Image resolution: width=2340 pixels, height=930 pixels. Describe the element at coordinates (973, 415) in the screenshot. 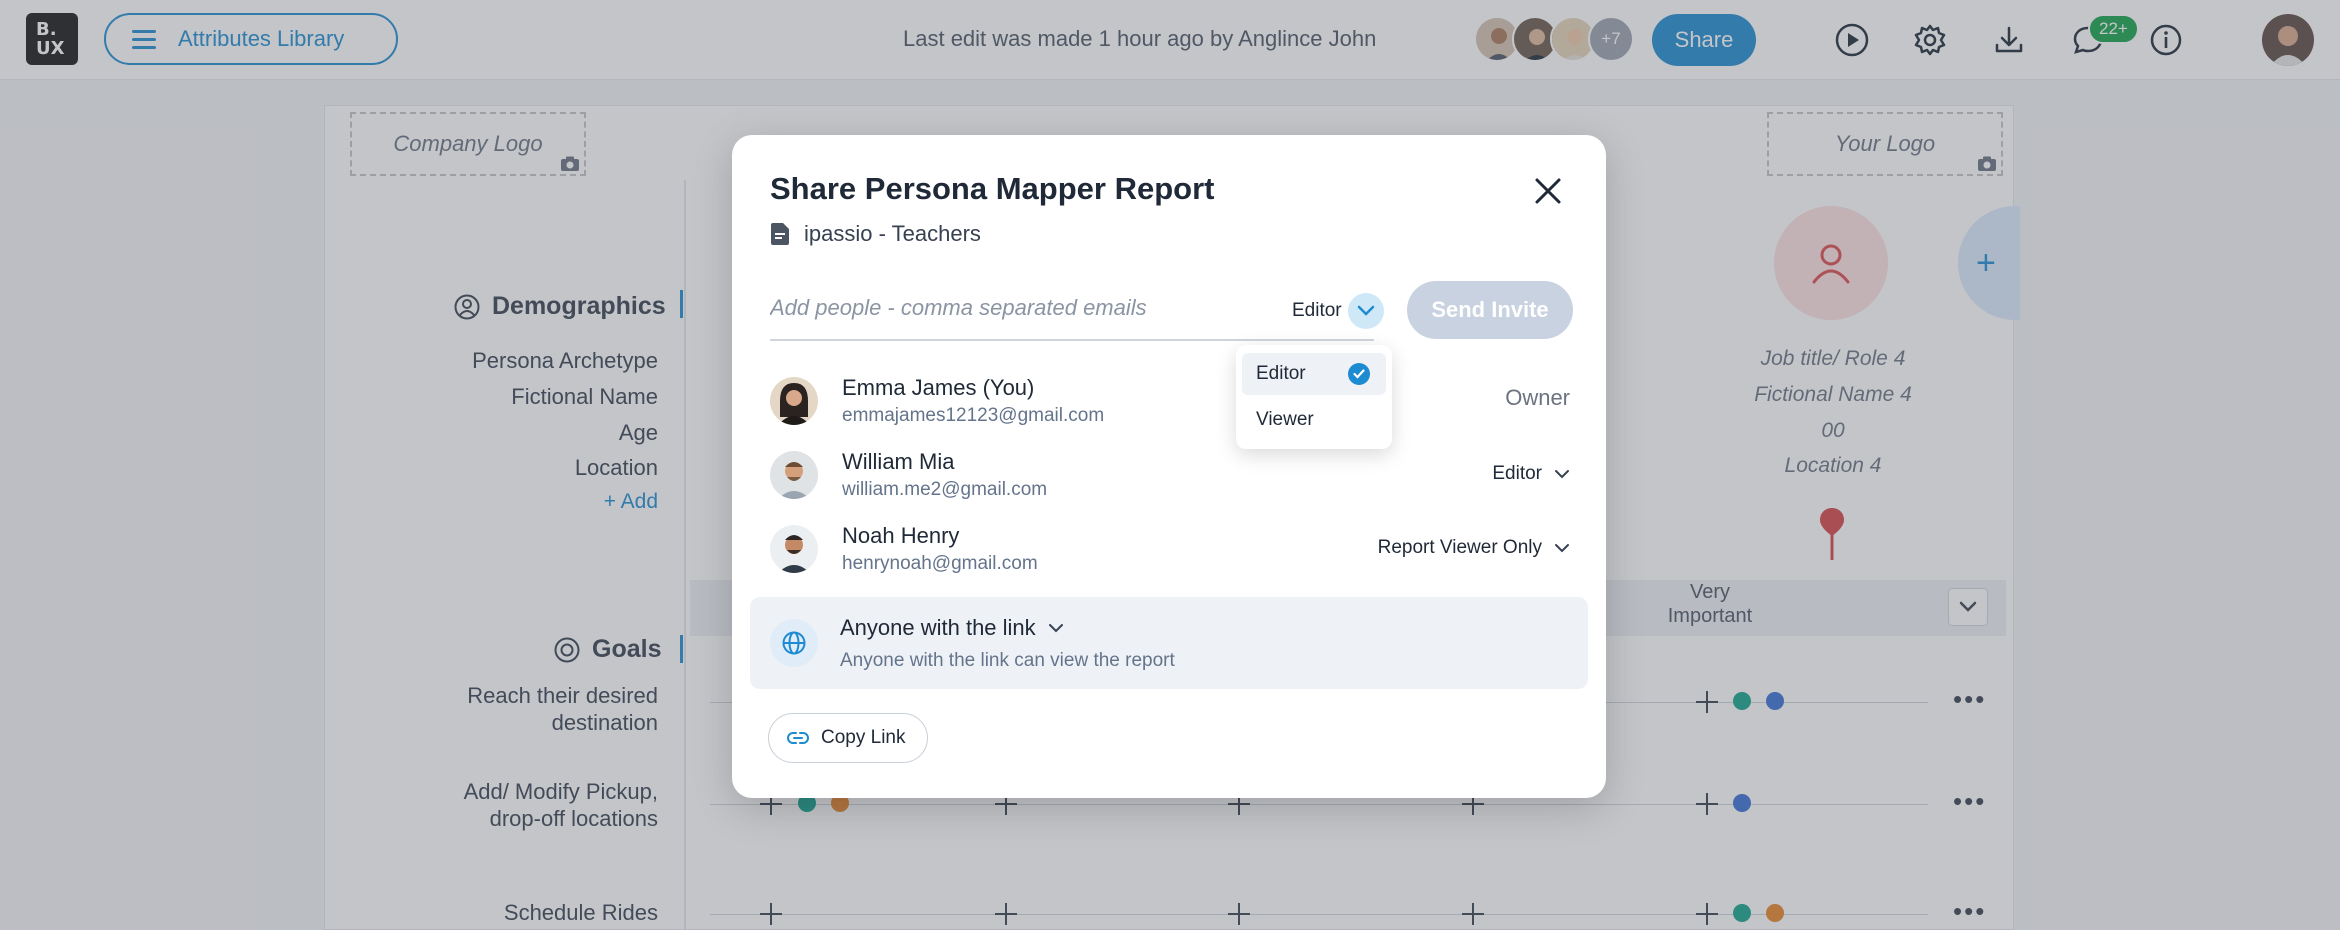

I see `person-email: emmajames12123@gmail.com` at that location.